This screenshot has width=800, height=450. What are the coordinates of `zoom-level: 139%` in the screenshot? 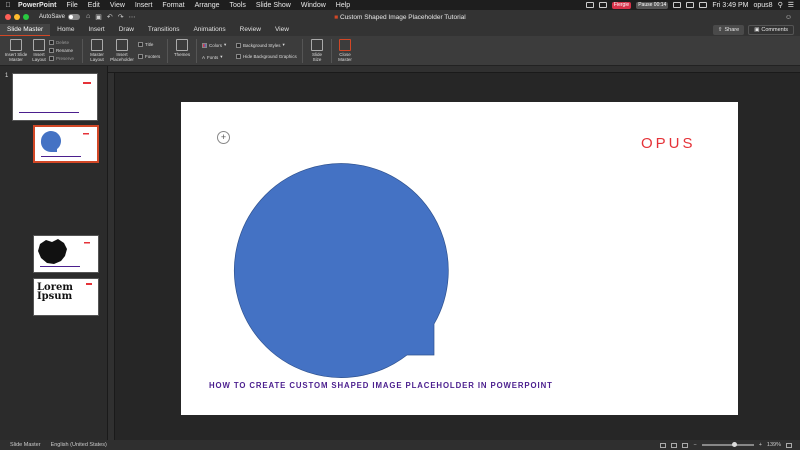 It's located at (774, 445).